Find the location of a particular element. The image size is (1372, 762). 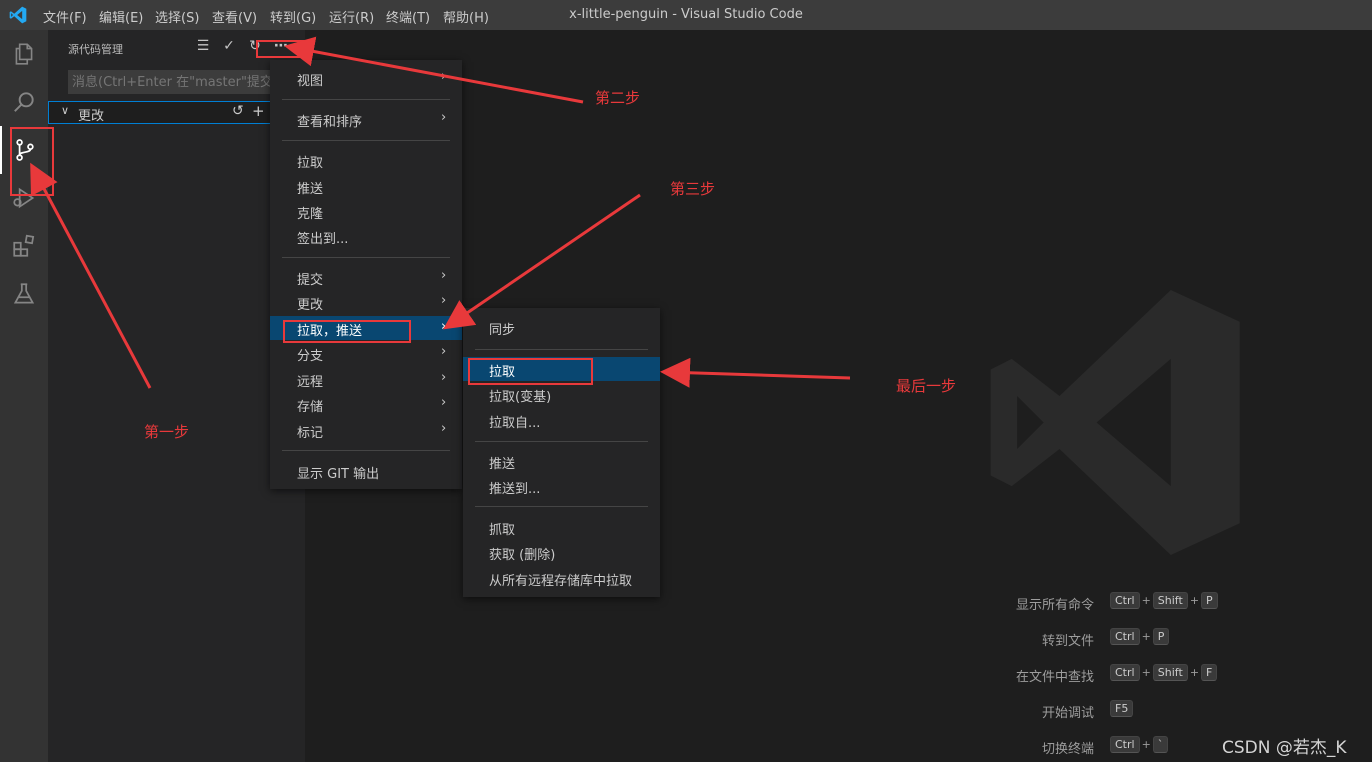

annotation-box-step1 is located at coordinates (32, 161).